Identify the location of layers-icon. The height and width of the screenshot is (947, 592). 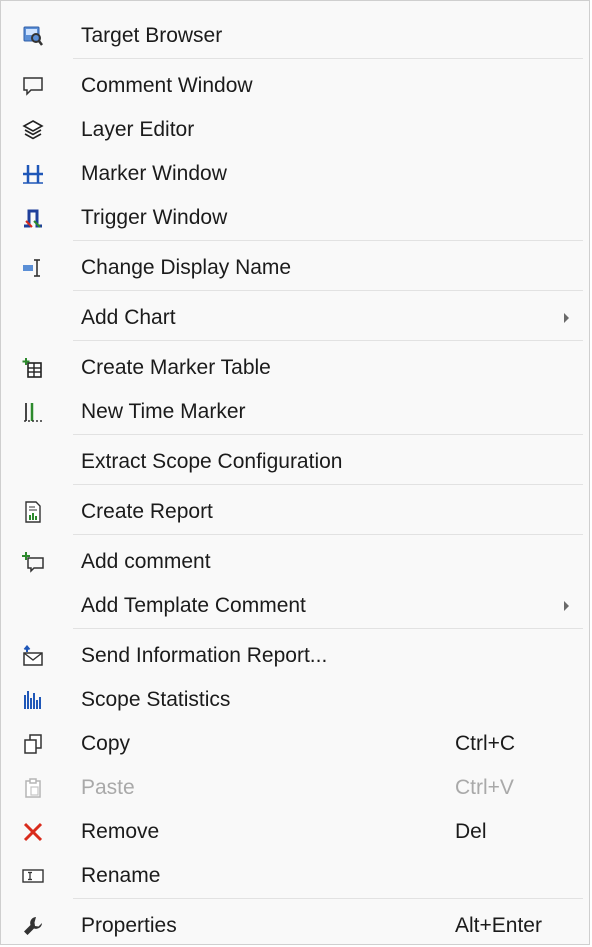
(33, 130).